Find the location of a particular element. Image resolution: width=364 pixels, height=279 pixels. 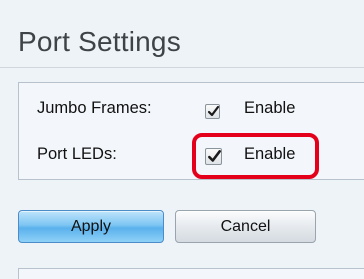

page-title: Port Settings is located at coordinates (99, 41).